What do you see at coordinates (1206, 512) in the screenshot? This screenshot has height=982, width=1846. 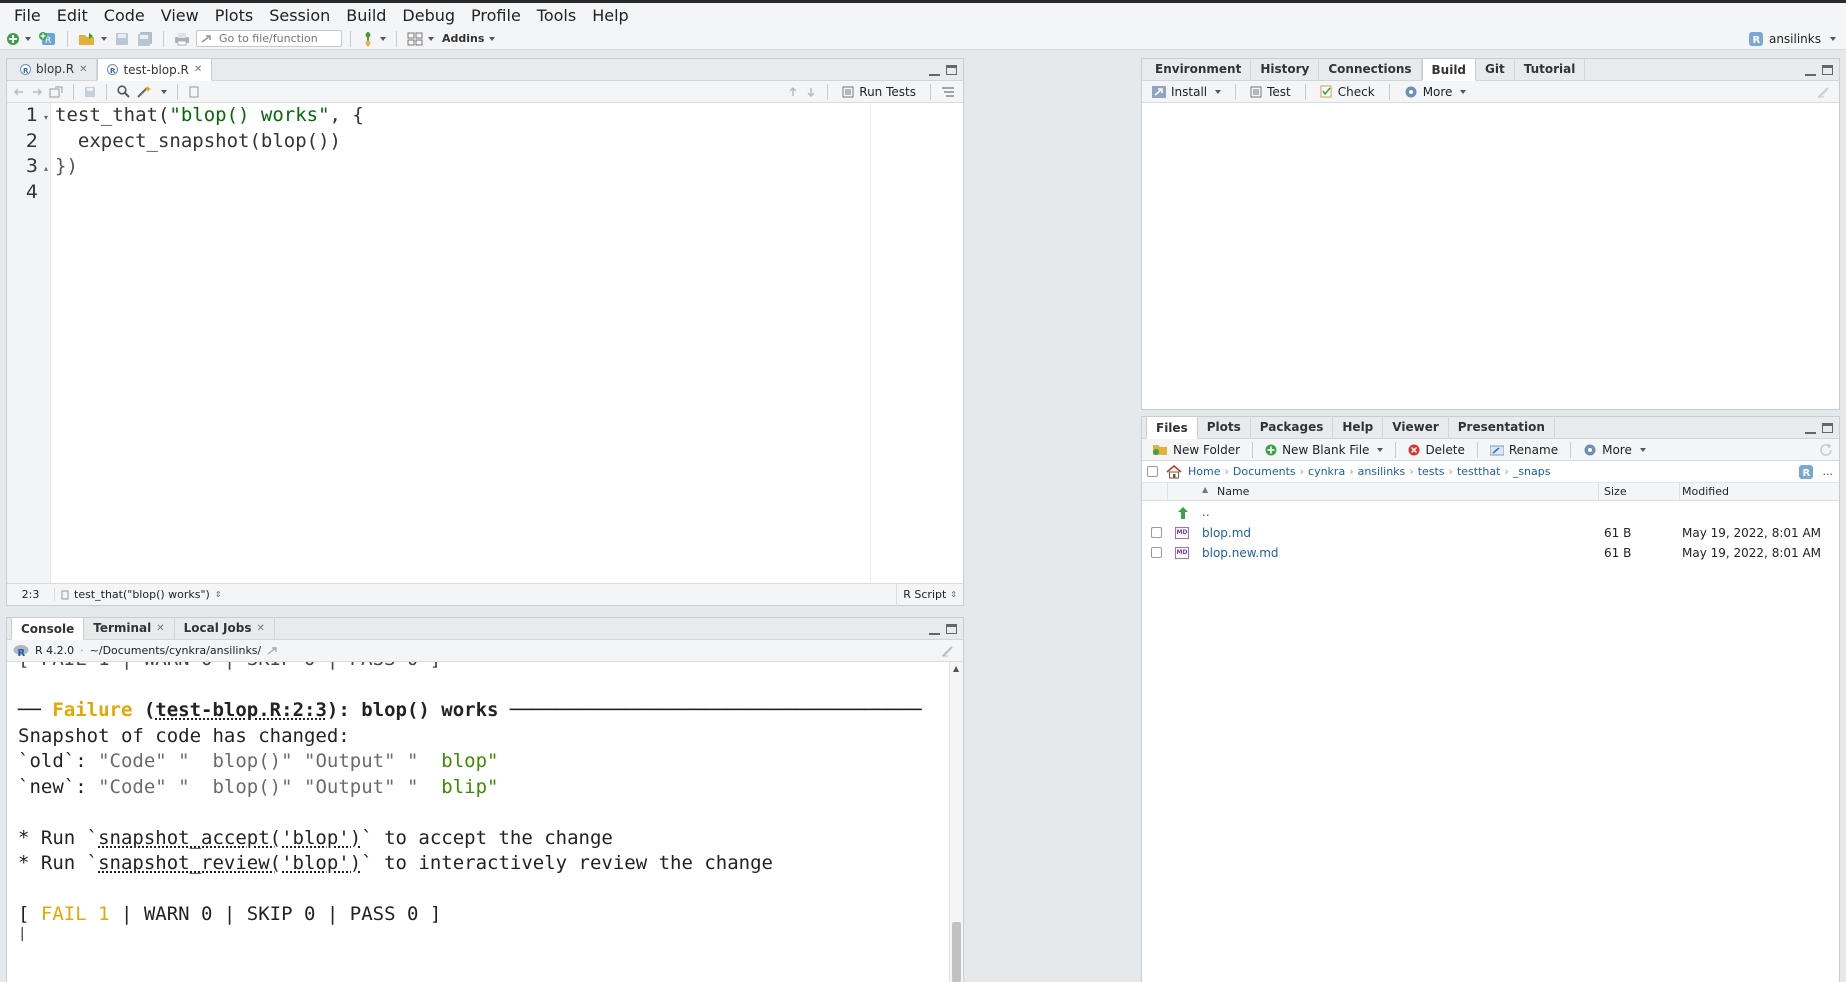 I see `parent-directory-link: ..` at bounding box center [1206, 512].